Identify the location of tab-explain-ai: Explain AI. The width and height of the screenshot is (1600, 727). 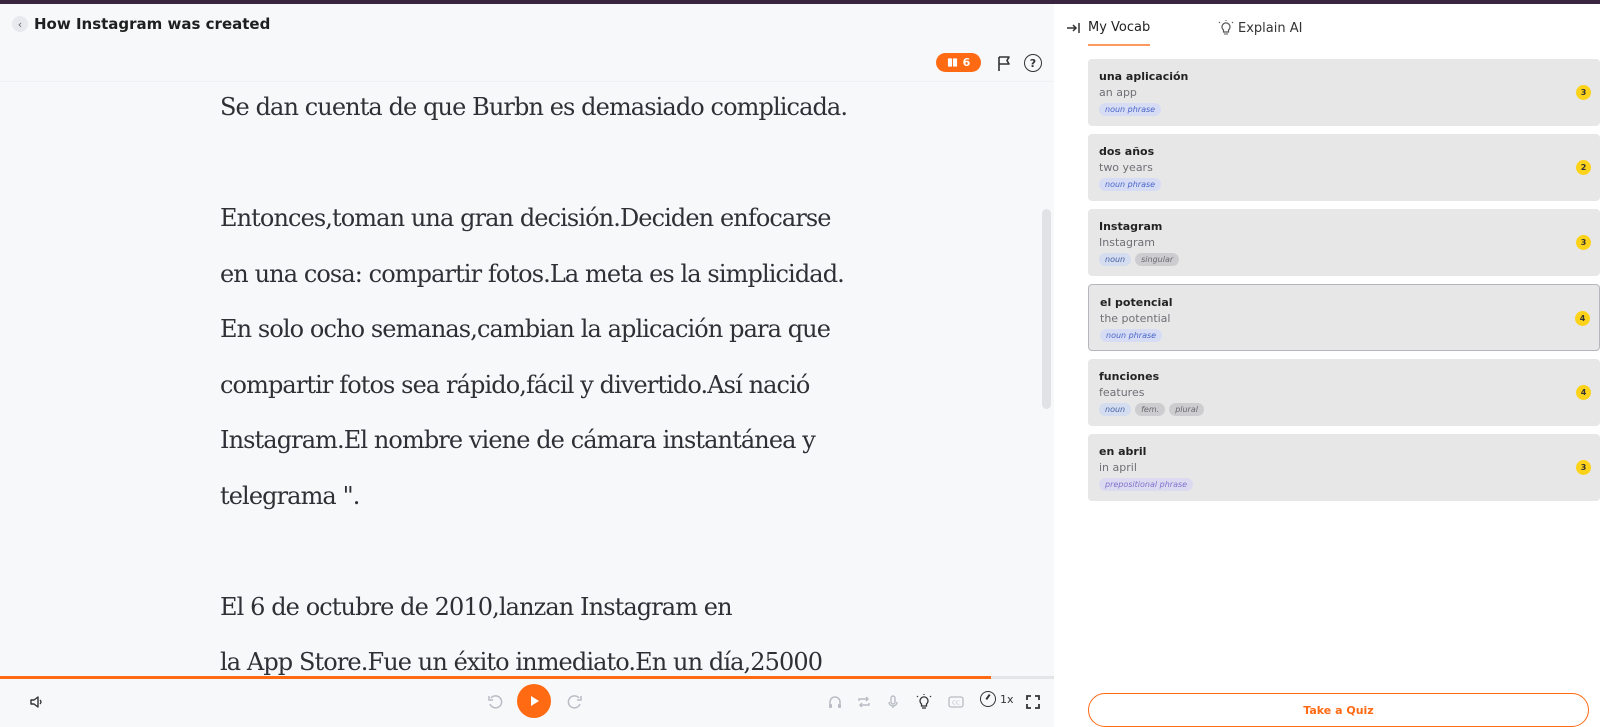
(1260, 28).